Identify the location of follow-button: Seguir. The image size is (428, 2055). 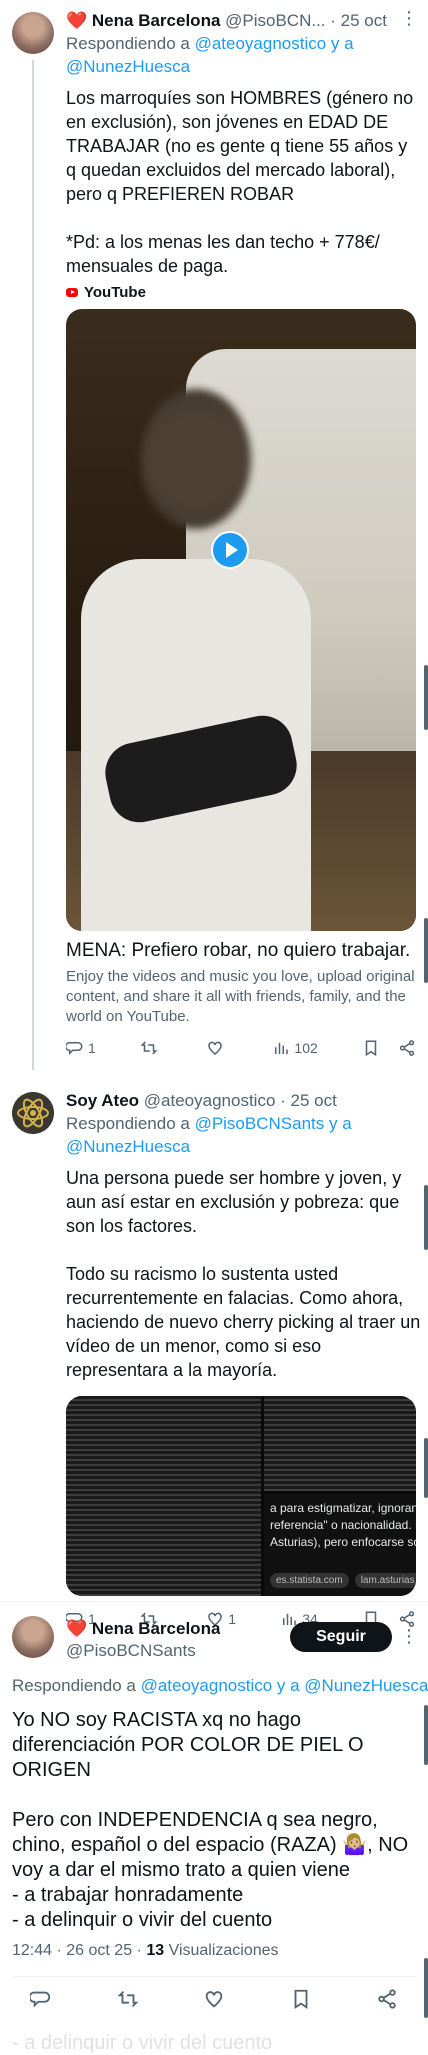
(341, 1637).